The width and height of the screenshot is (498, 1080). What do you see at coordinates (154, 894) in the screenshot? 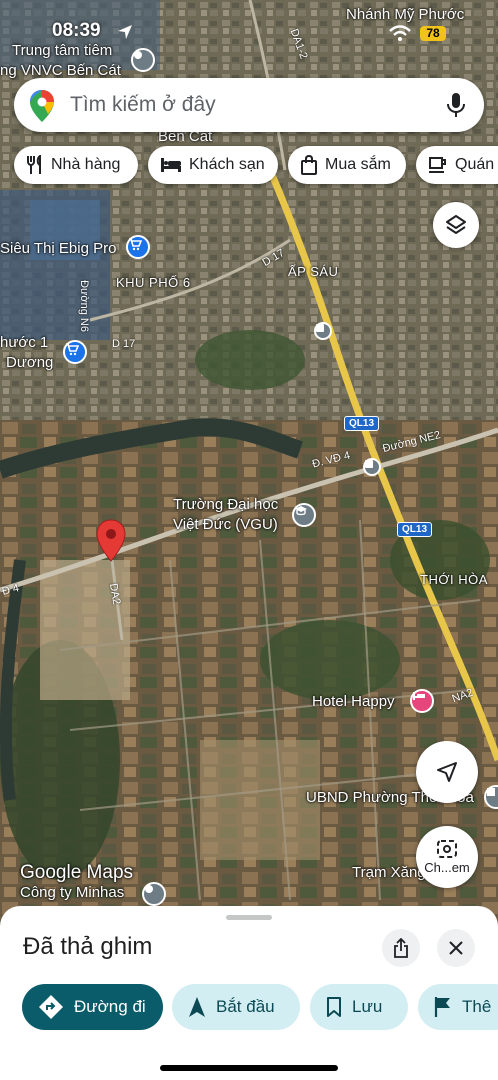
I see `company-pin-icon` at bounding box center [154, 894].